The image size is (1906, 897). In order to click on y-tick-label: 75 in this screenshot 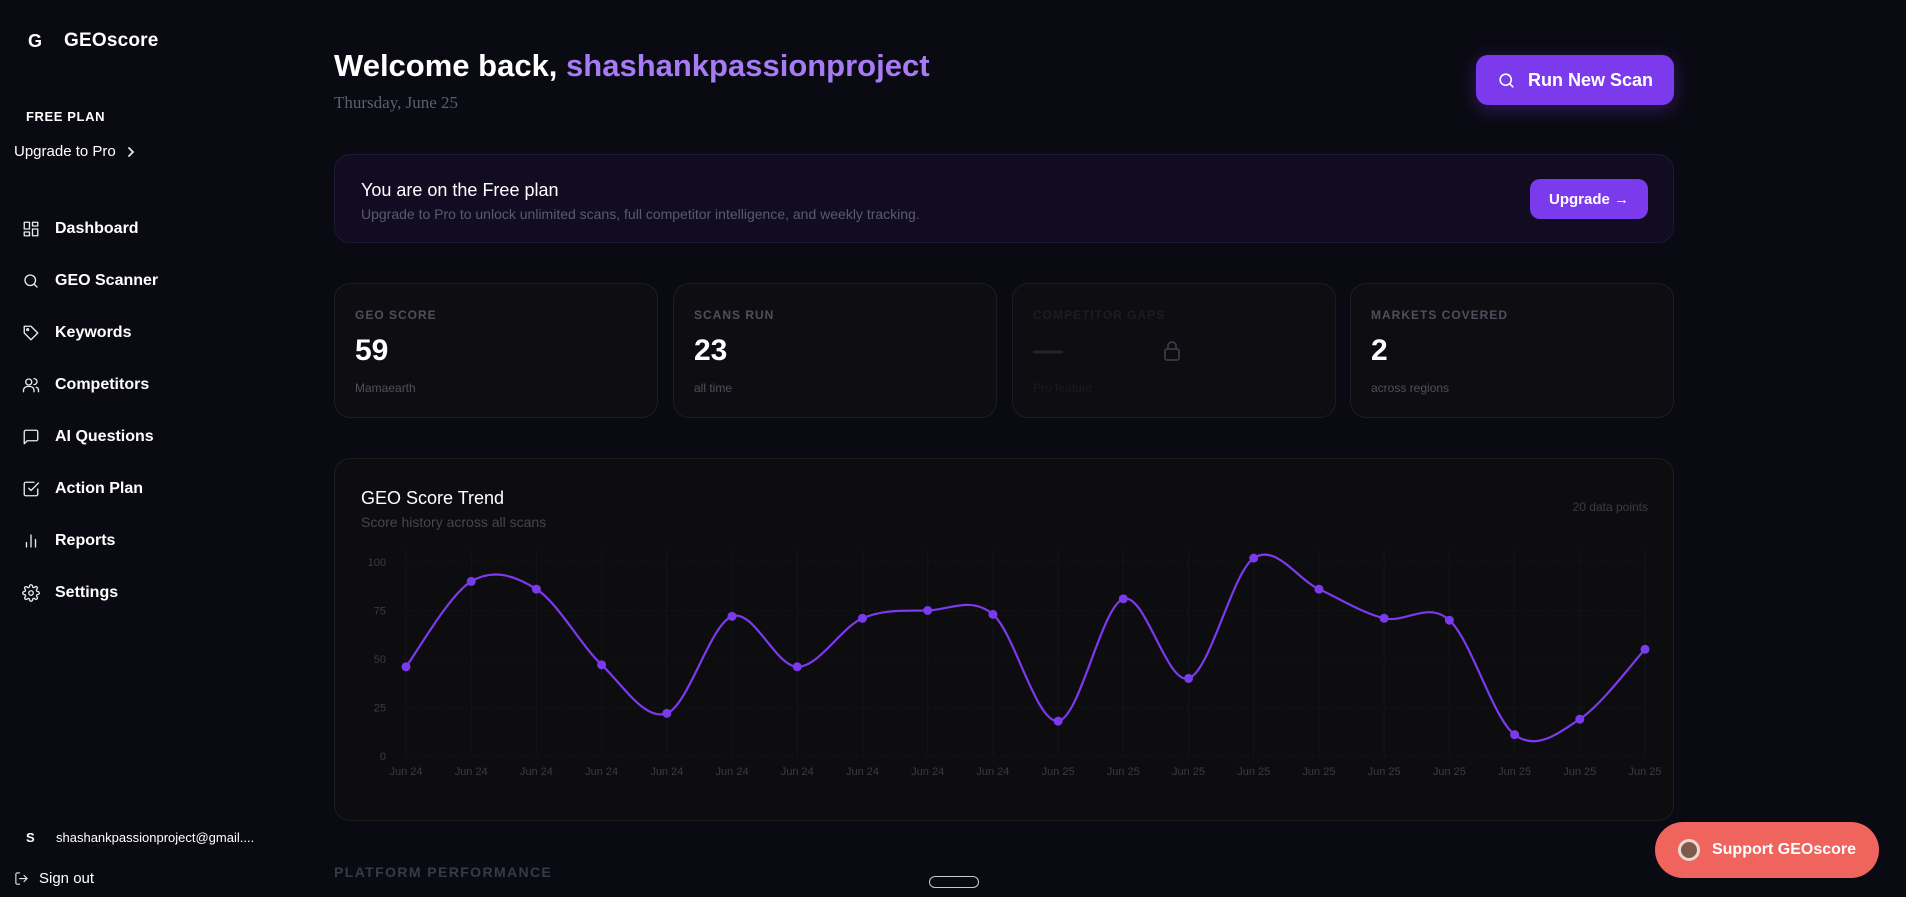, I will do `click(380, 612)`.